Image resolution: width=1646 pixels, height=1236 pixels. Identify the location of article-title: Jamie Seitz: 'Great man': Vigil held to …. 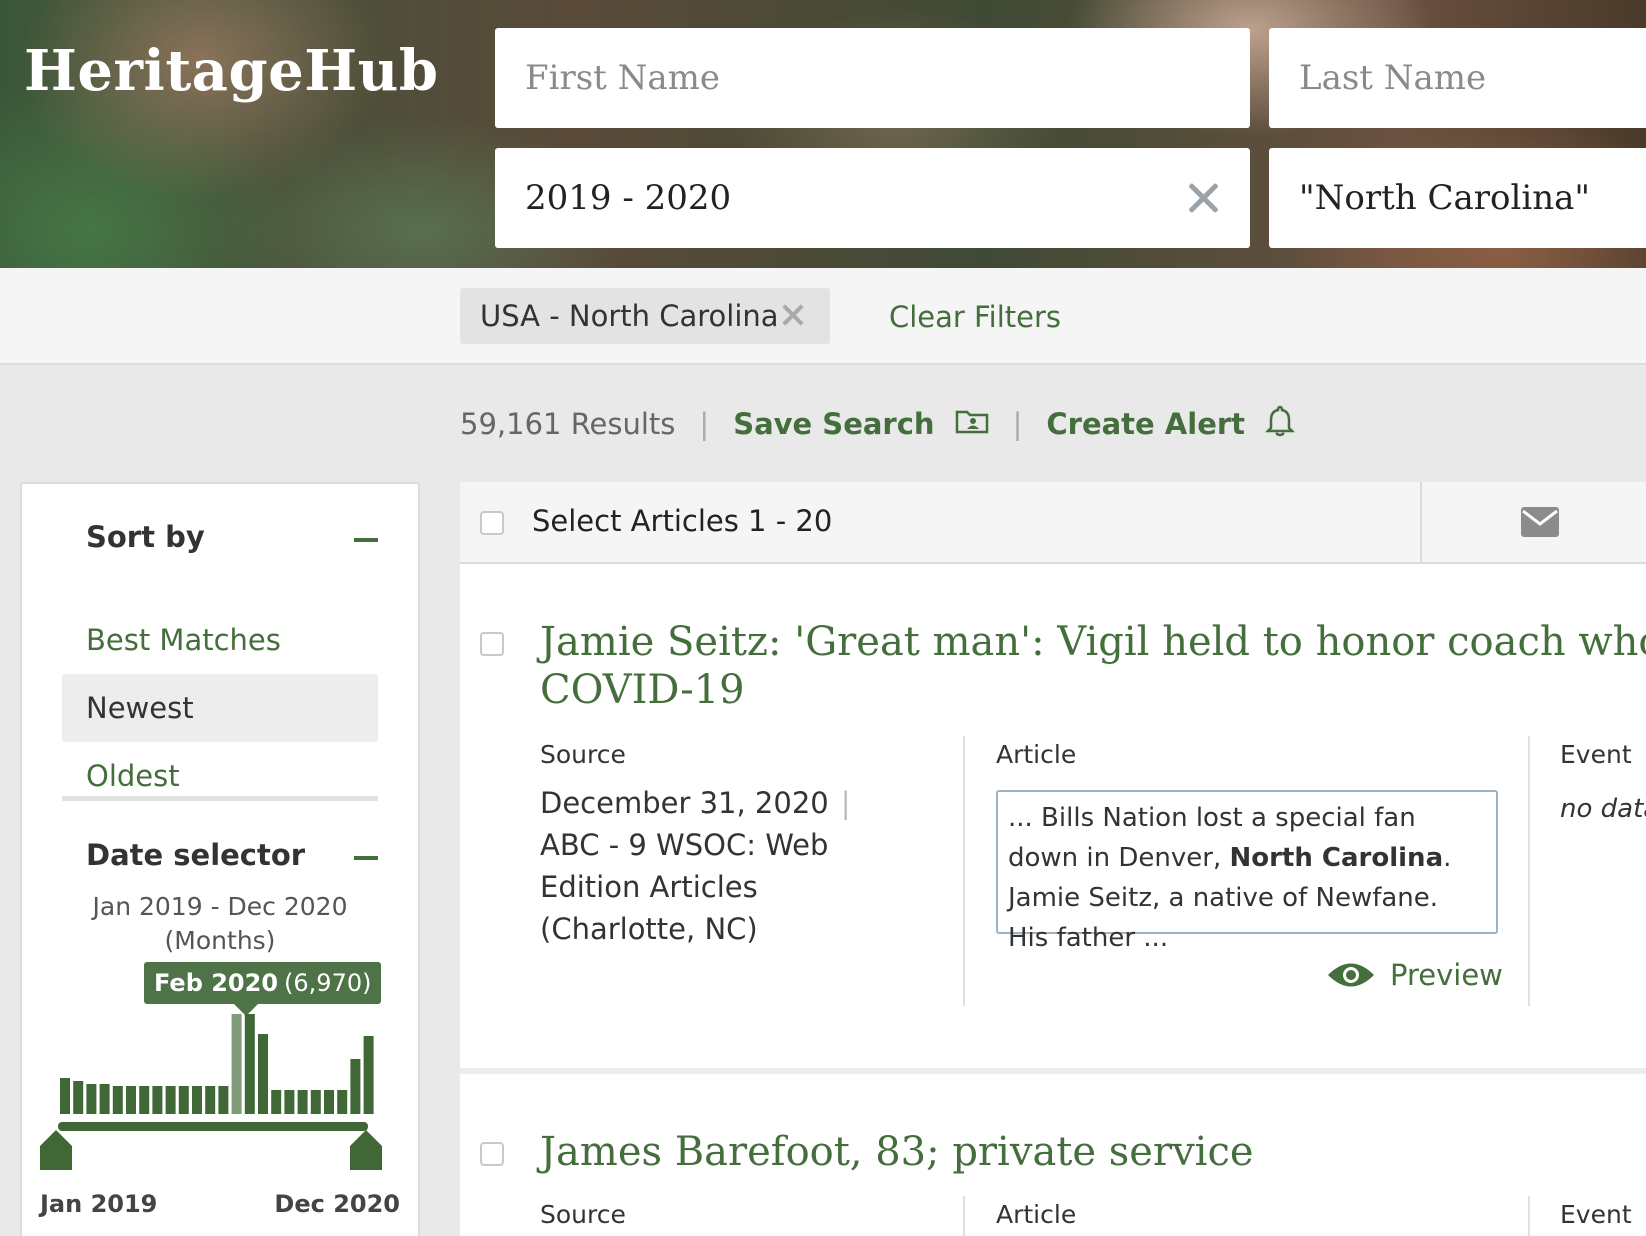
(1093, 642).